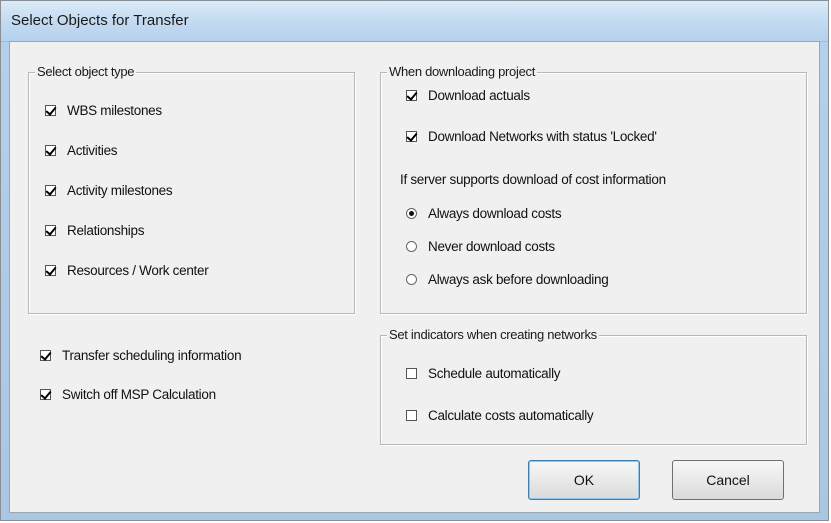 This screenshot has width=831, height=523. Describe the element at coordinates (493, 334) in the screenshot. I see `indicators-group-label: Set indicators when creating networks` at that location.